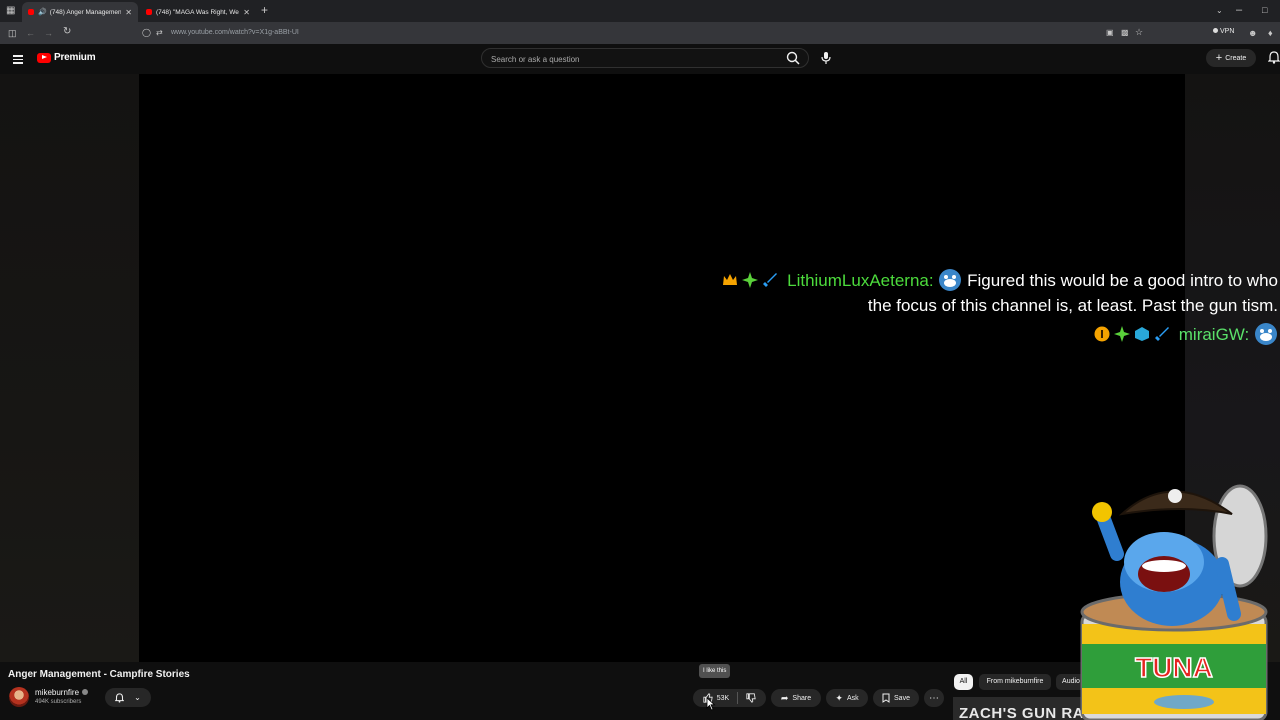  I want to click on chip-all: All, so click(963, 682).